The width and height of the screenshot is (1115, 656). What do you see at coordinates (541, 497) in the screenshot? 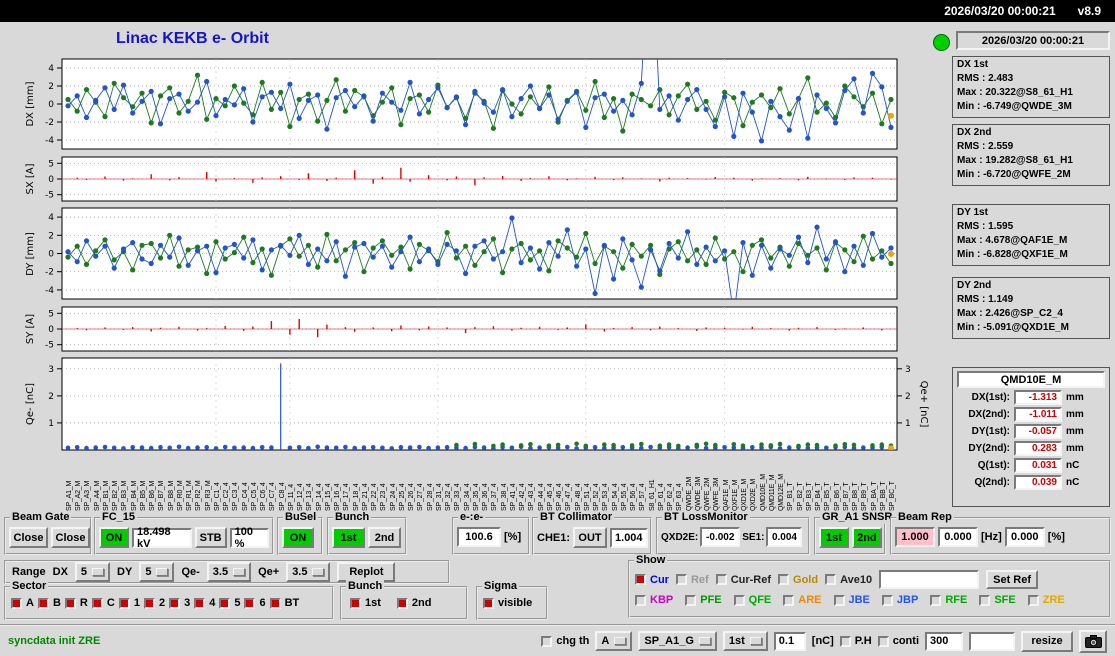
I see `bpm-label: SP_44_4` at bounding box center [541, 497].